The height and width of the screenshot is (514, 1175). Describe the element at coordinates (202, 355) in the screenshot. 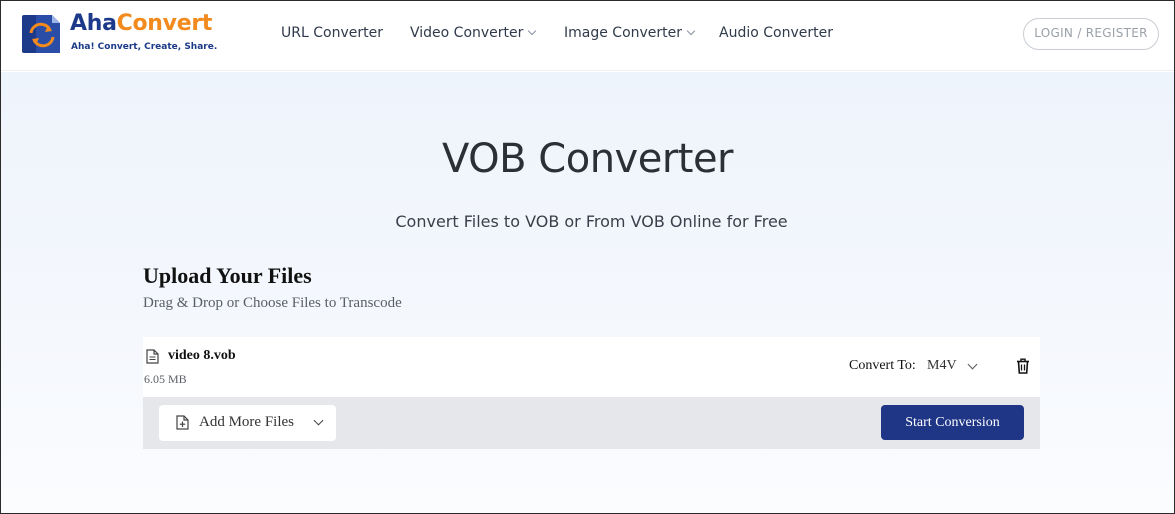

I see `file-name: video 8.vob` at that location.